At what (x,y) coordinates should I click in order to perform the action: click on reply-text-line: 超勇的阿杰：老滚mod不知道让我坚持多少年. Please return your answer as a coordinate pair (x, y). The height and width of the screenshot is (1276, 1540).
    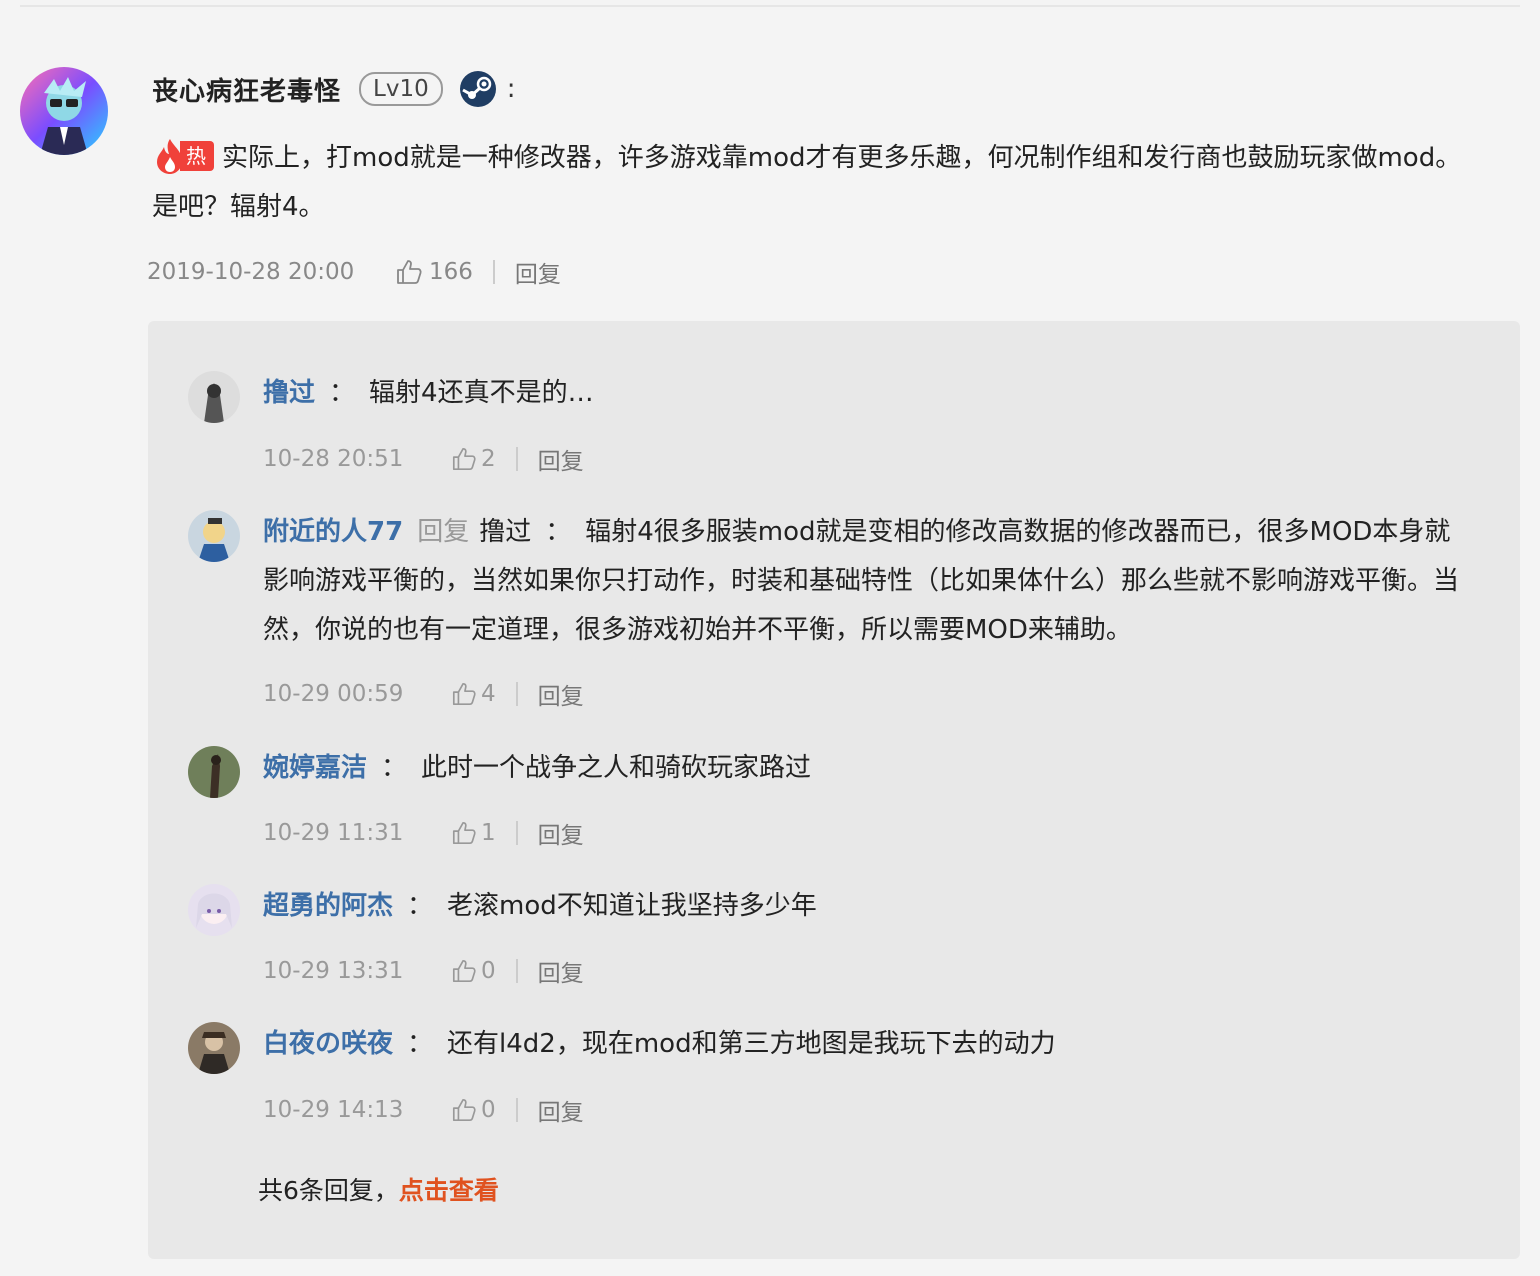
    Looking at the image, I should click on (540, 906).